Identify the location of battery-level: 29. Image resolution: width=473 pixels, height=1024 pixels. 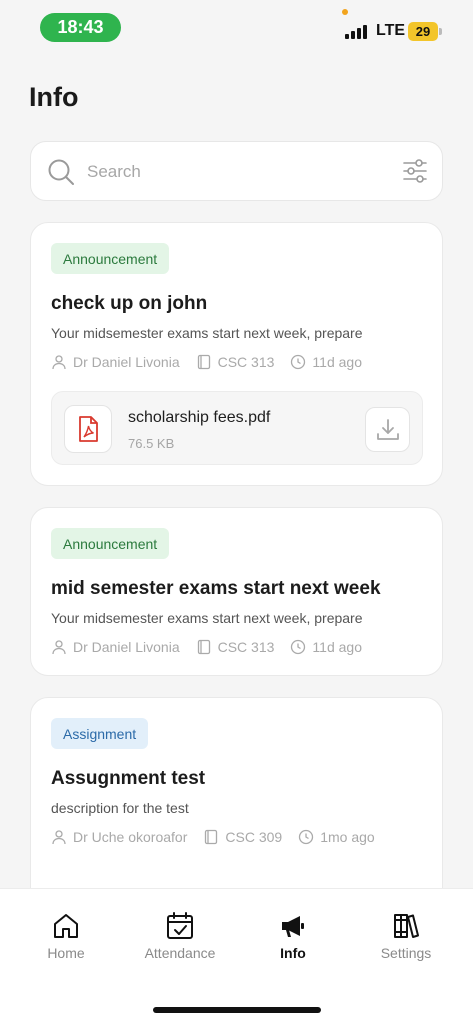
(423, 31).